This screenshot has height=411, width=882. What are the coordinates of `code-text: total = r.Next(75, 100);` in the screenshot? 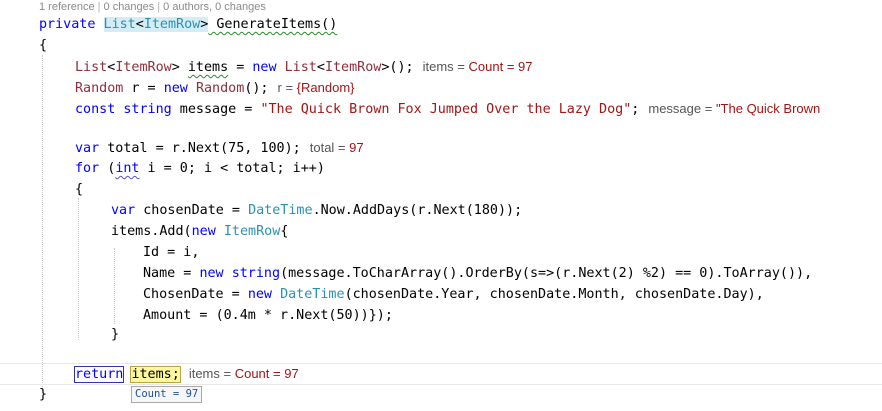 It's located at (200, 148).